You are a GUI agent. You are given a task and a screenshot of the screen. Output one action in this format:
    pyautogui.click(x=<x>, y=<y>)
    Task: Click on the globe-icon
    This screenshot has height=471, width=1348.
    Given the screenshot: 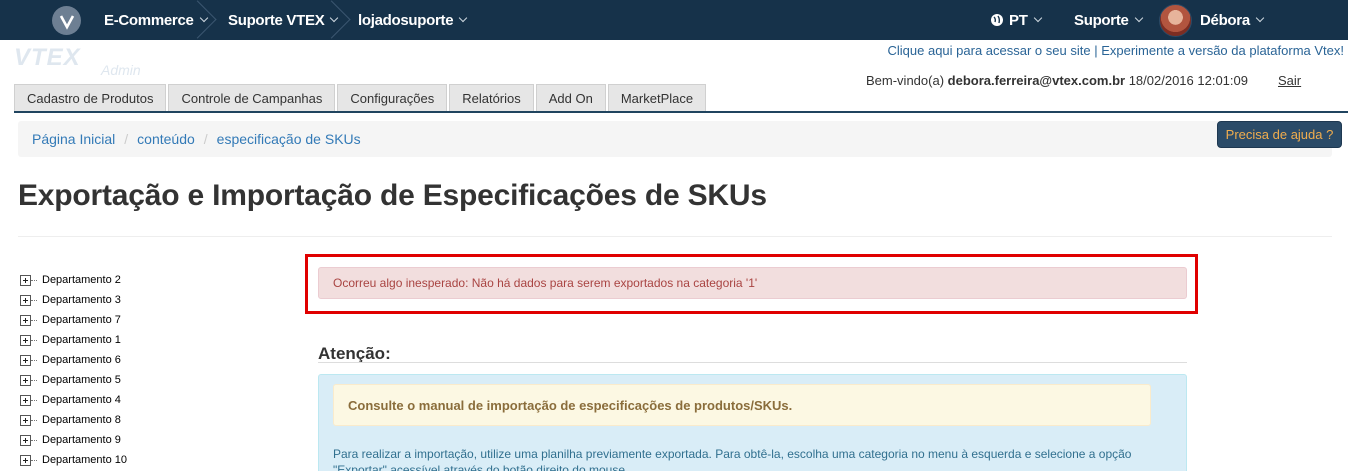 What is the action you would take?
    pyautogui.click(x=997, y=20)
    